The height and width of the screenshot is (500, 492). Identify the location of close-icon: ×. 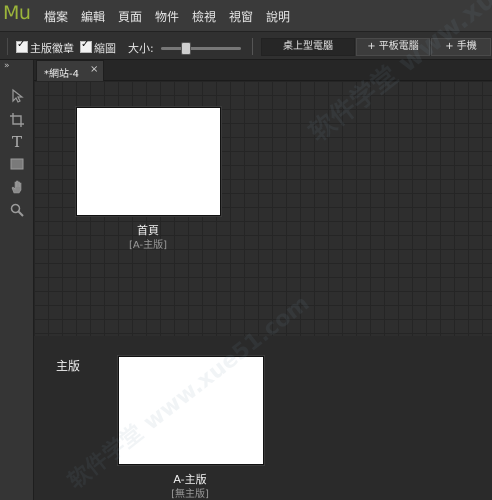
(94, 69).